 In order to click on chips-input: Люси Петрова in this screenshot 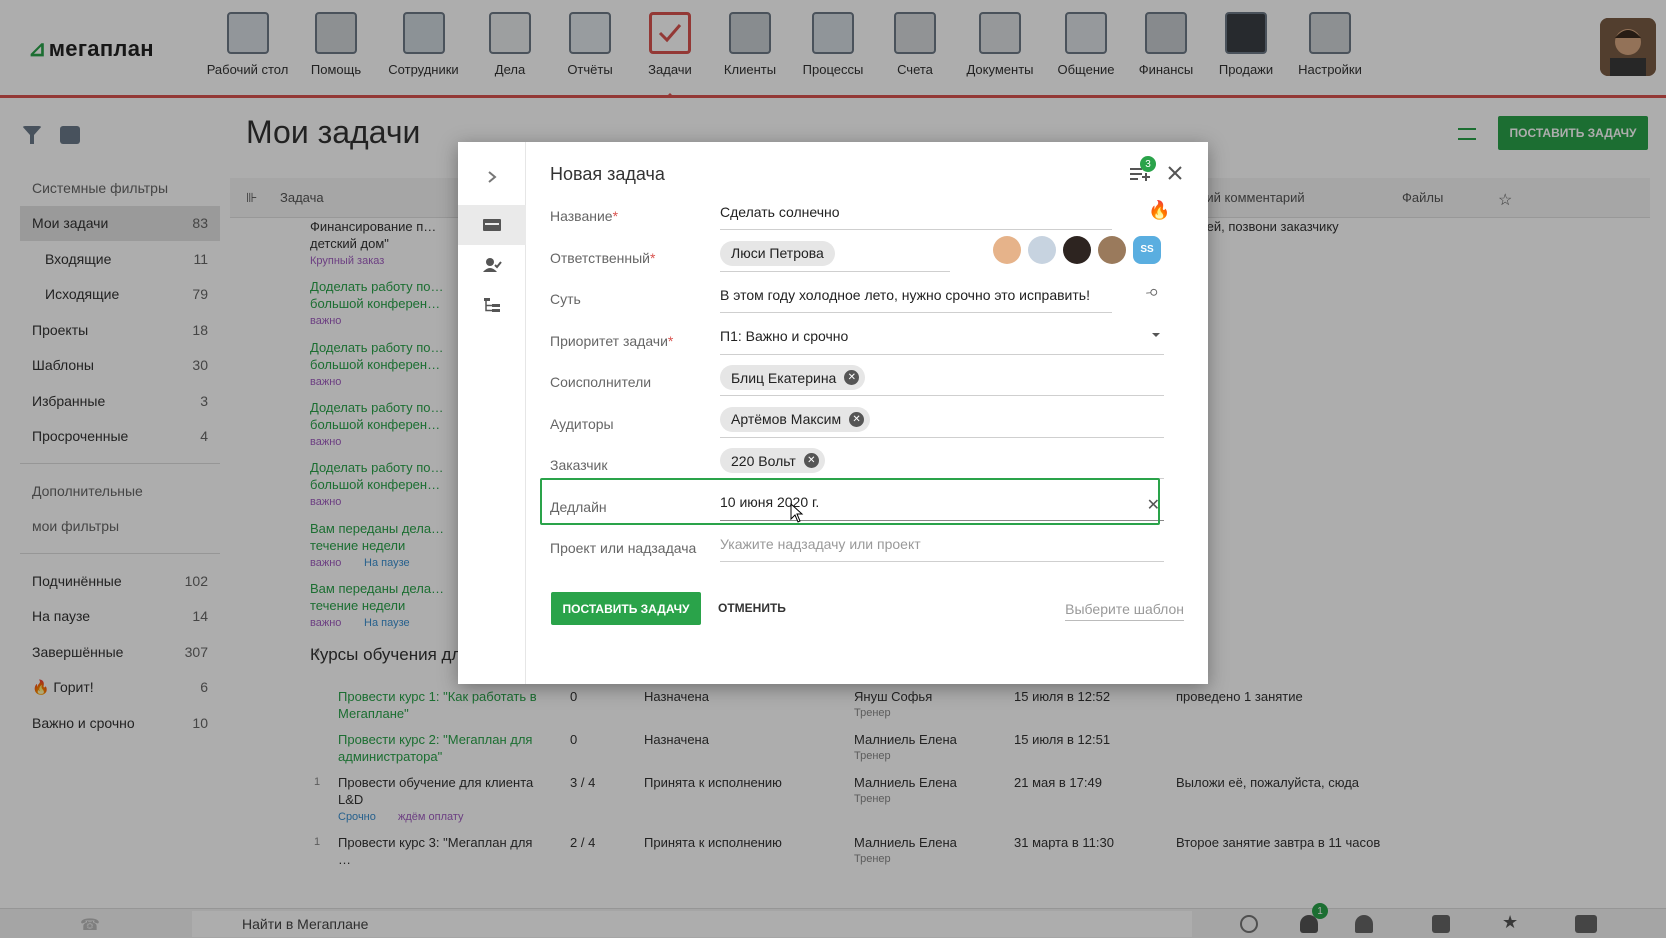, I will do `click(835, 254)`.